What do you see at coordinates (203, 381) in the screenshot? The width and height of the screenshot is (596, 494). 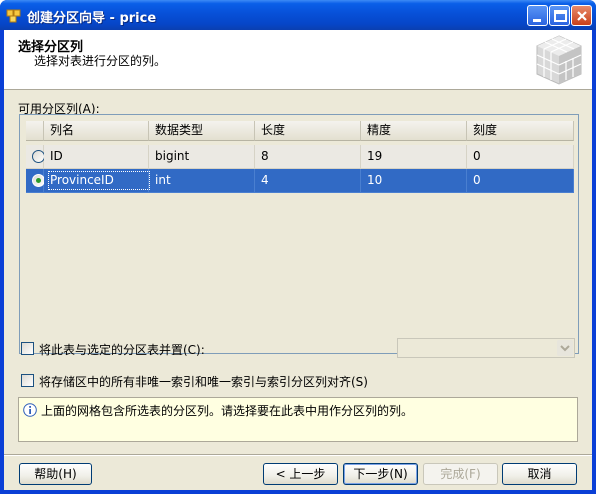 I see `align-indexes-label: 将存储区中的所有非唯一索引和唯一索引与索引分区列对齐(S)` at bounding box center [203, 381].